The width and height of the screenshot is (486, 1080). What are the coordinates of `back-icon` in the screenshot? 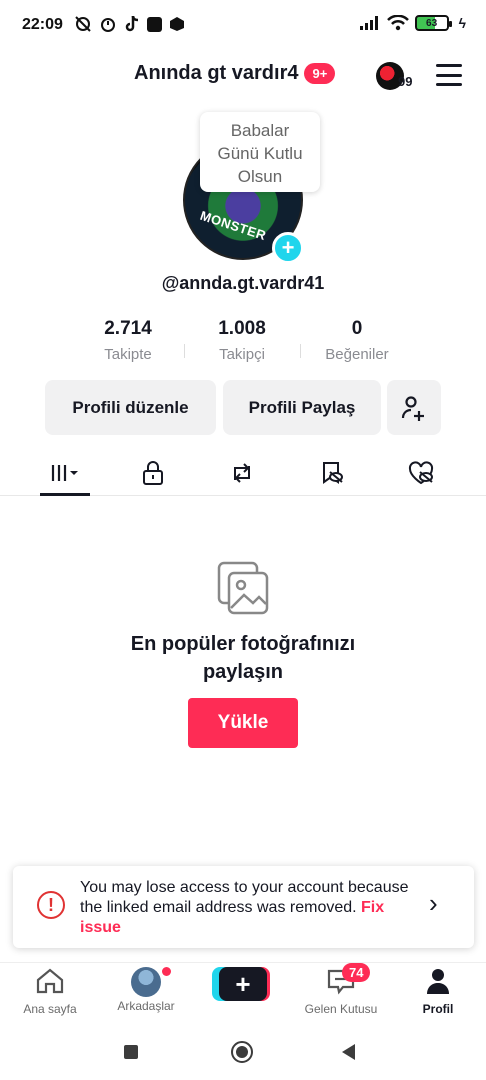 It's located at (348, 1052).